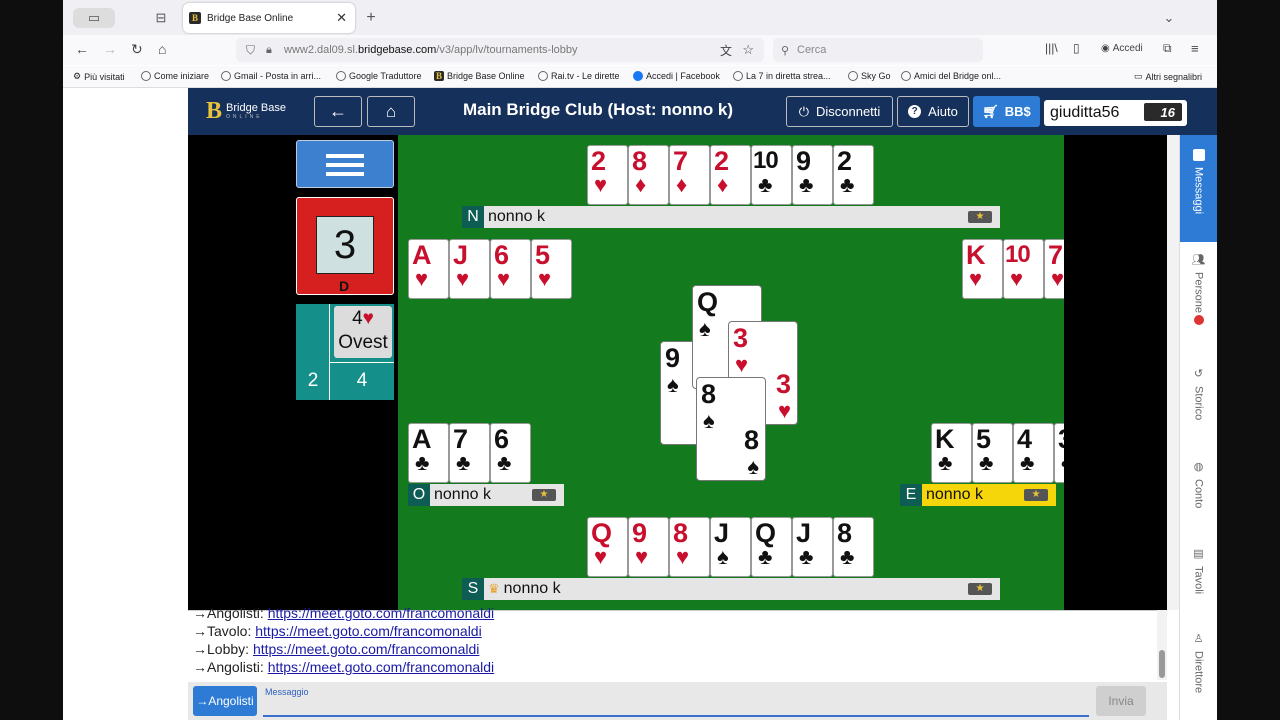 Image resolution: width=1280 pixels, height=720 pixels. What do you see at coordinates (1198, 191) in the screenshot?
I see `sidebar-label: Messaggi` at bounding box center [1198, 191].